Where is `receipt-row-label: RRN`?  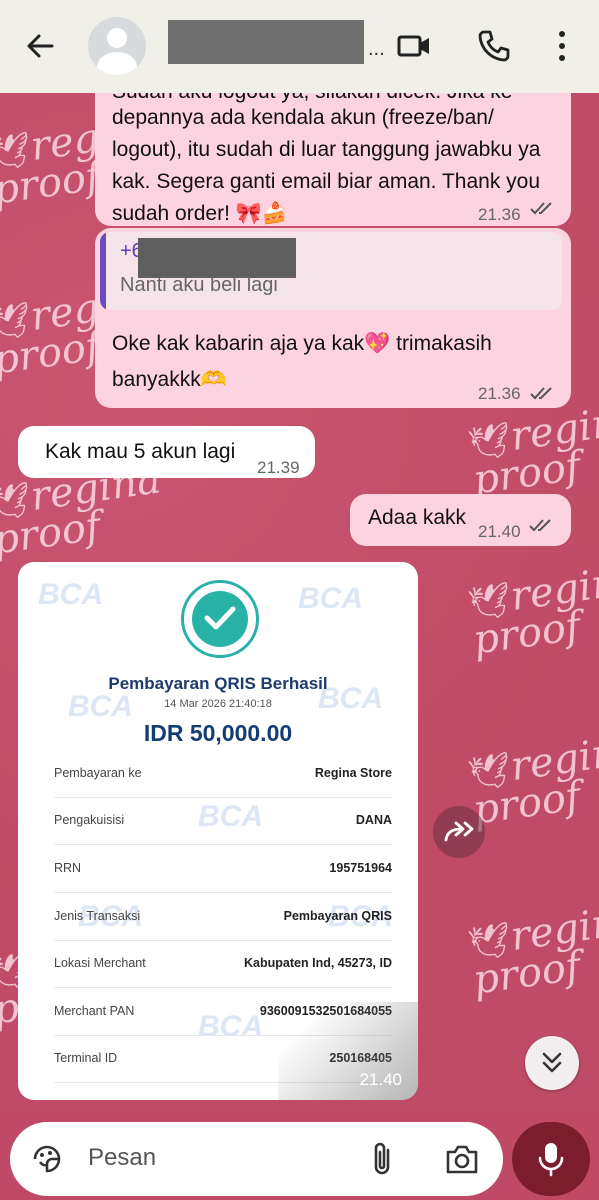
receipt-row-label: RRN is located at coordinates (68, 868).